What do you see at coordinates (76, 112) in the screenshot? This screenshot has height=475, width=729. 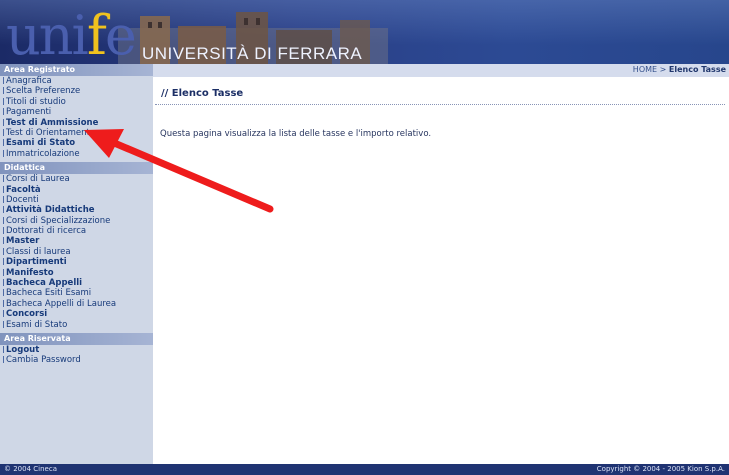 I see `sidebar-item-pagamenti: Pagamenti` at bounding box center [76, 112].